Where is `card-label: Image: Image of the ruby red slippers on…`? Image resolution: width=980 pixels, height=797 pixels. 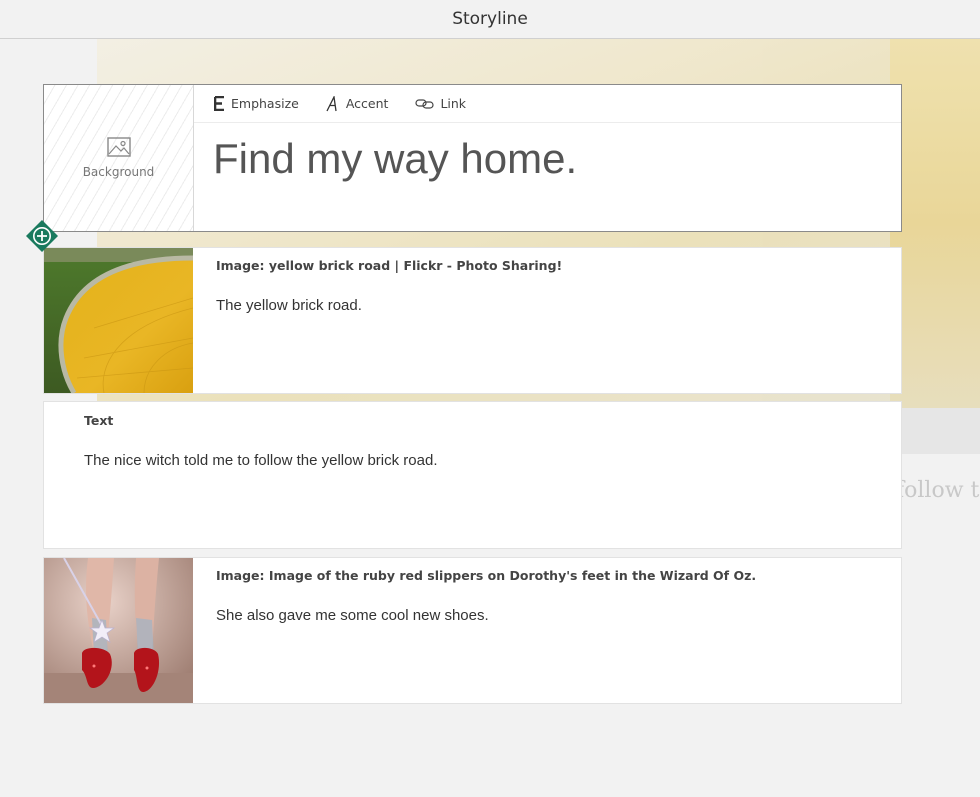 card-label: Image: Image of the ruby red slippers on… is located at coordinates (486, 575).